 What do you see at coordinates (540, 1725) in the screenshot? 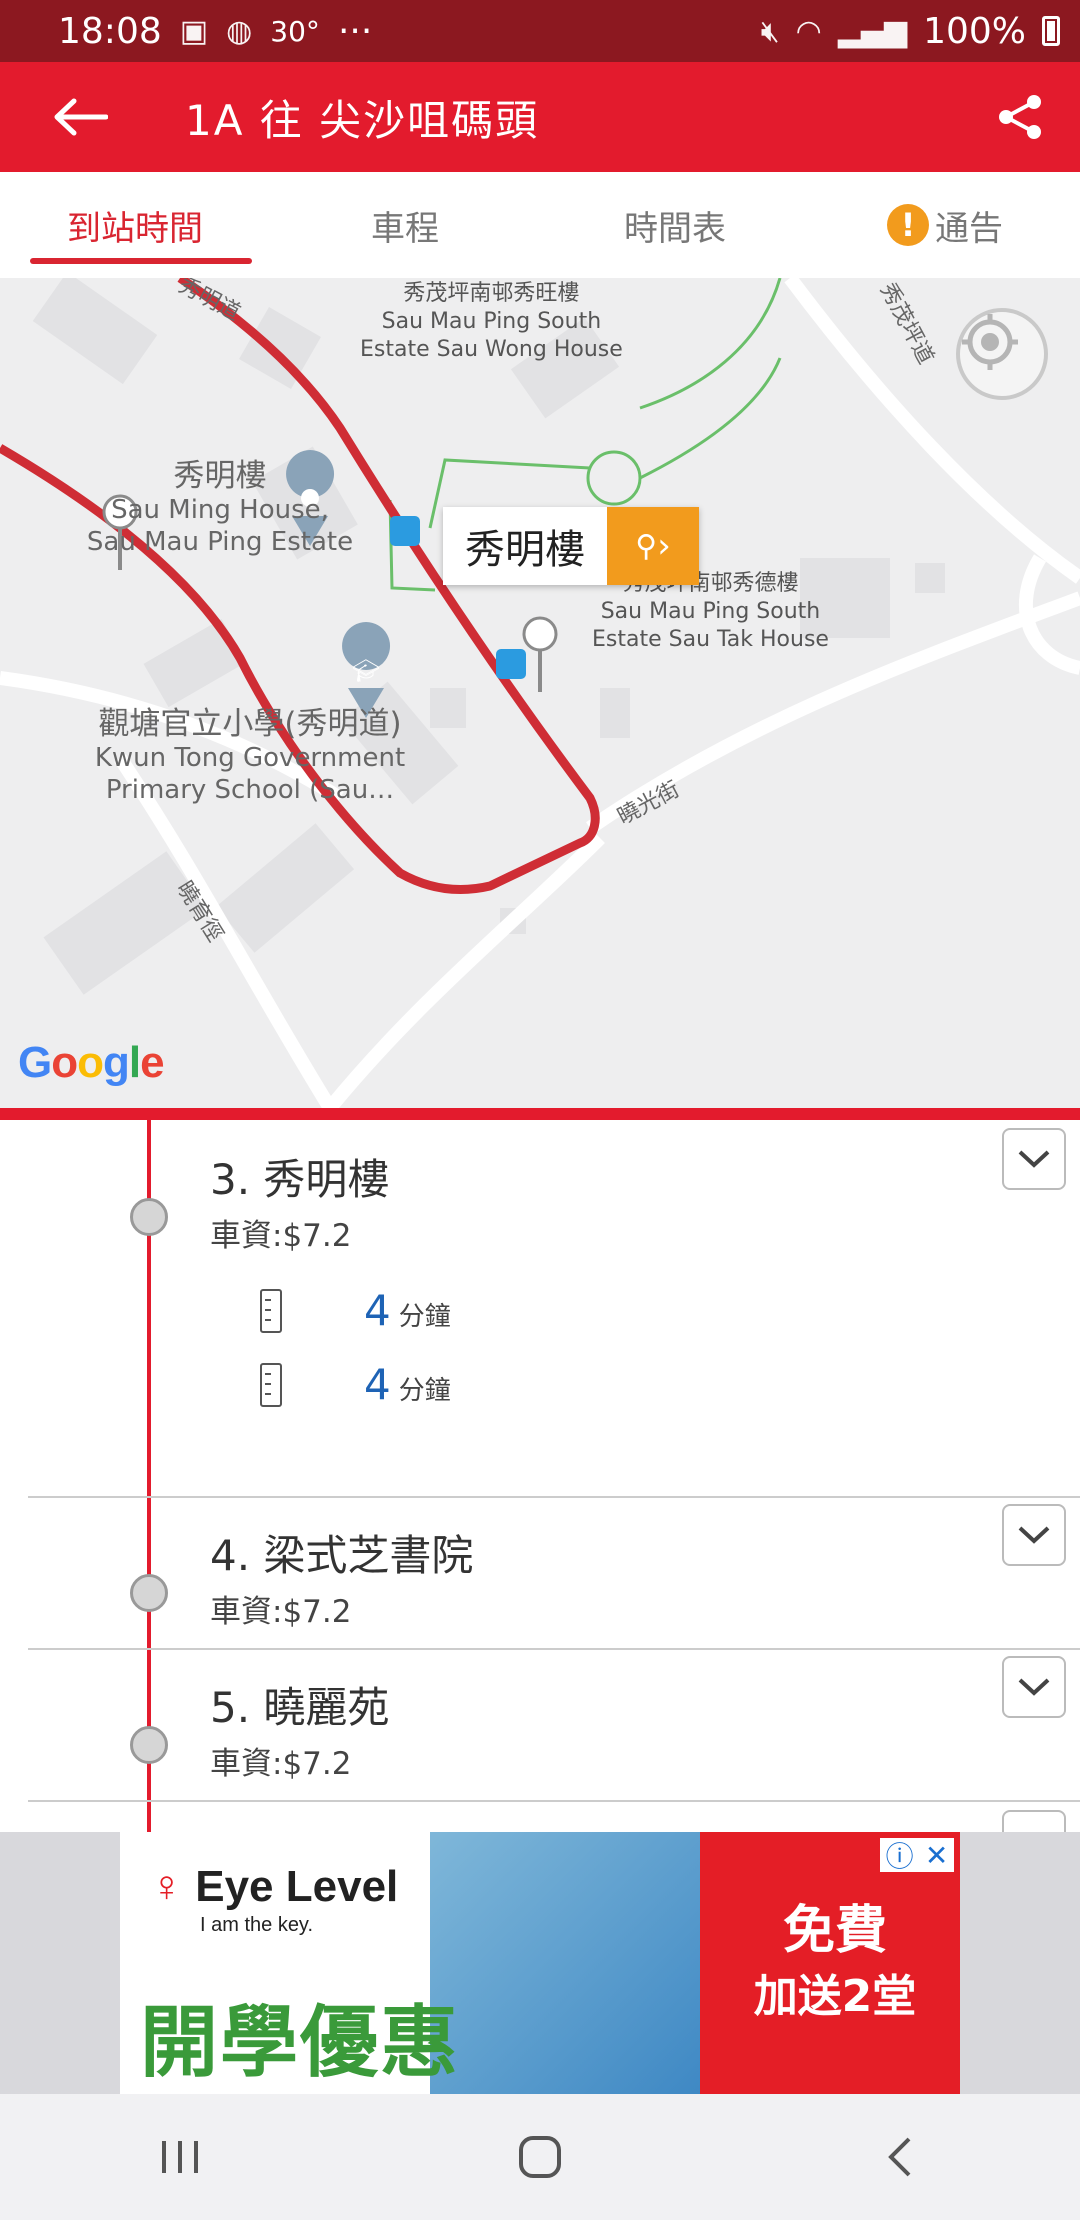
I see `list-item: 5. 曉麗苑 車資:$7.2` at bounding box center [540, 1725].